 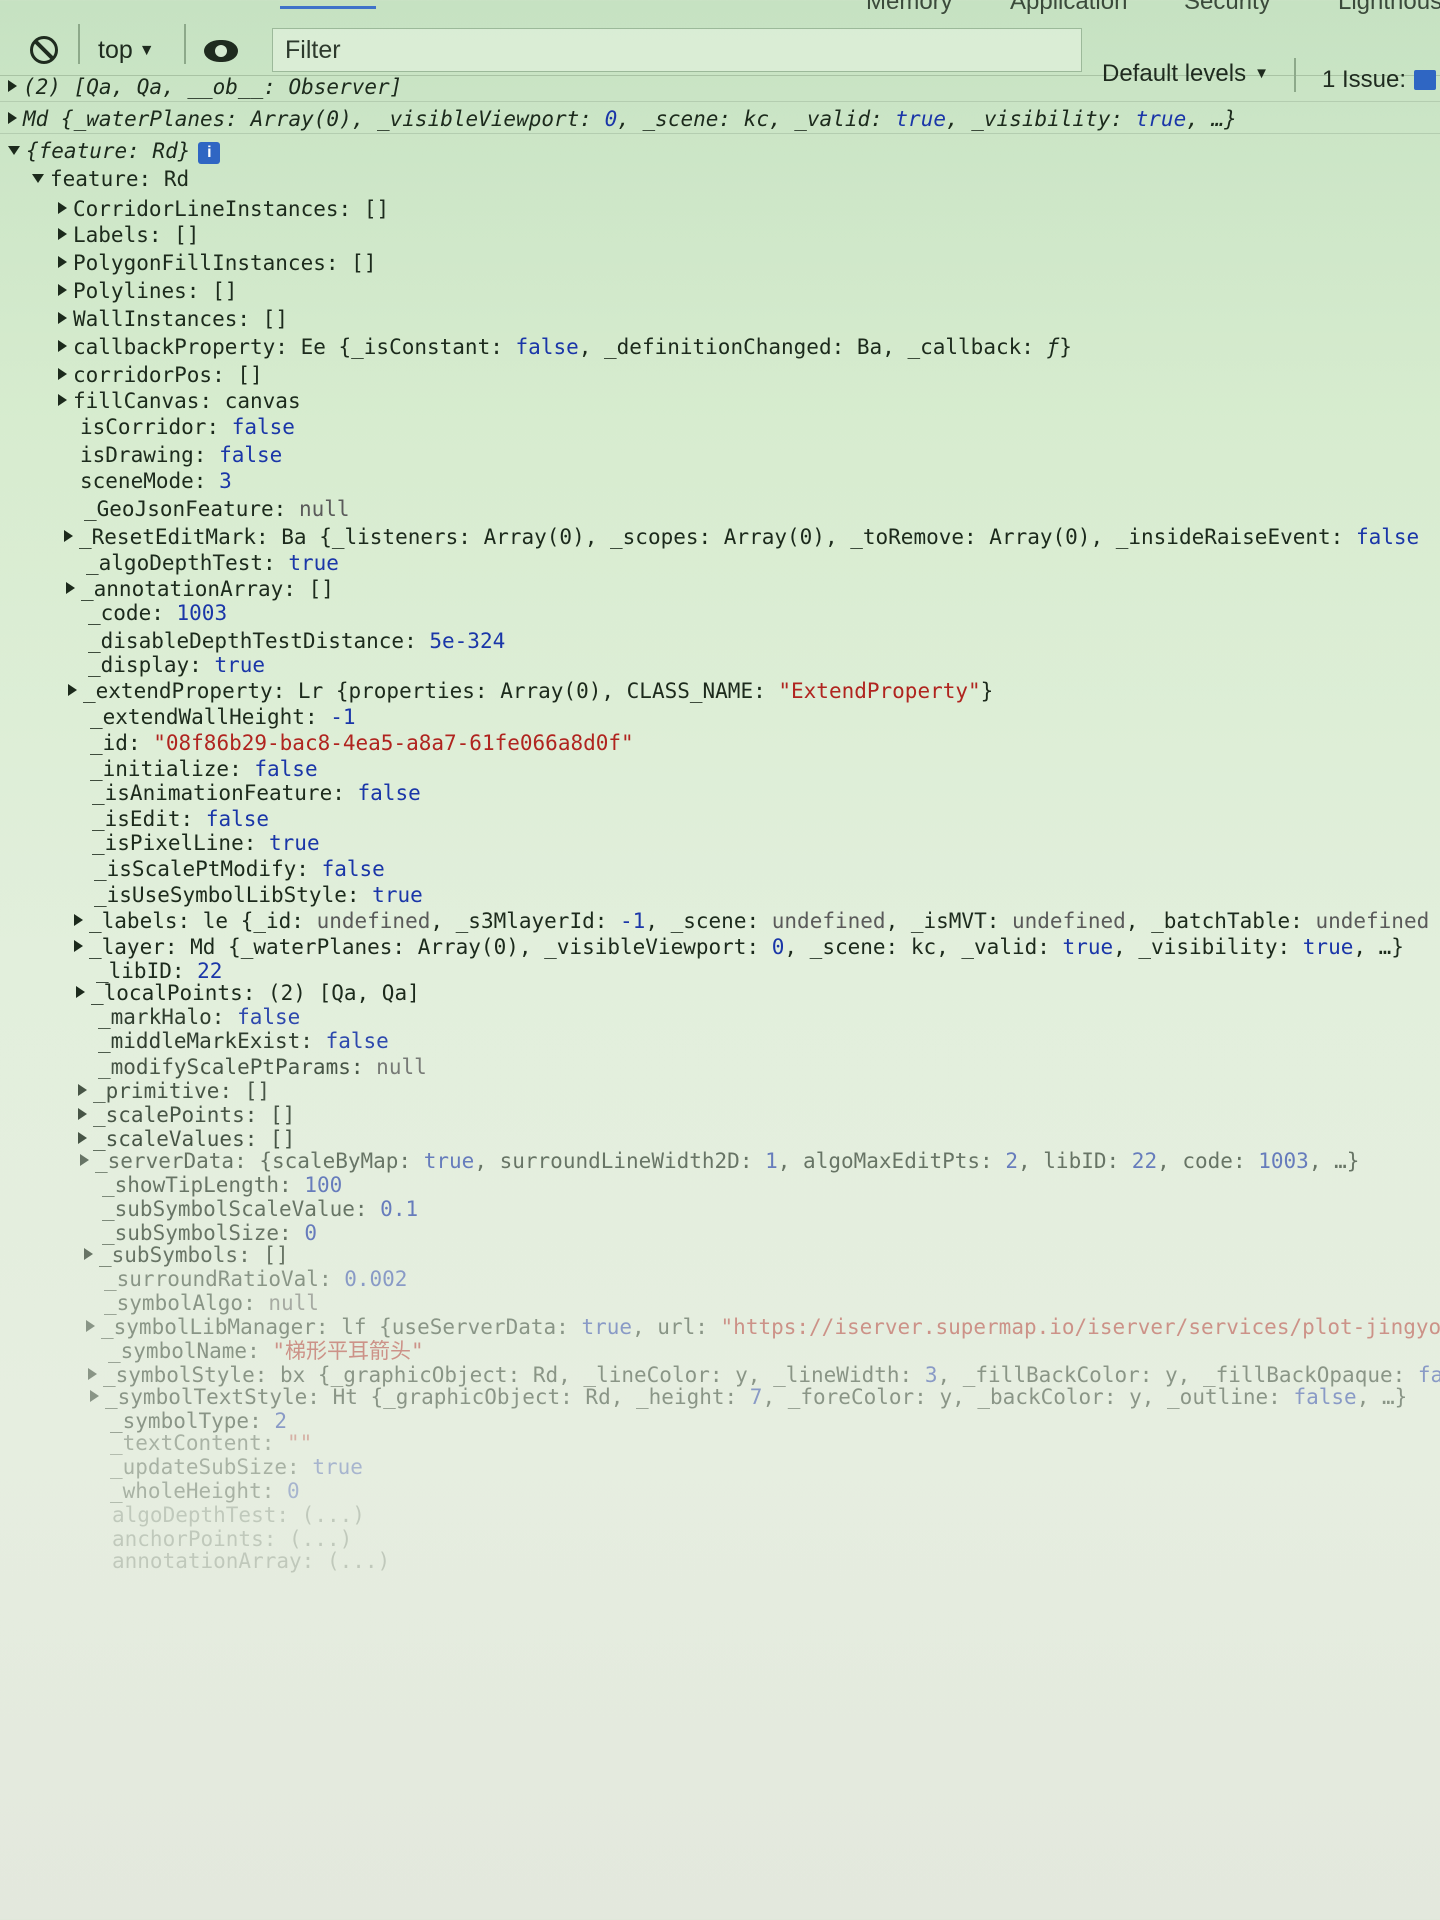 What do you see at coordinates (108, 151) in the screenshot?
I see `object-preview-text: {feature: Rd}` at bounding box center [108, 151].